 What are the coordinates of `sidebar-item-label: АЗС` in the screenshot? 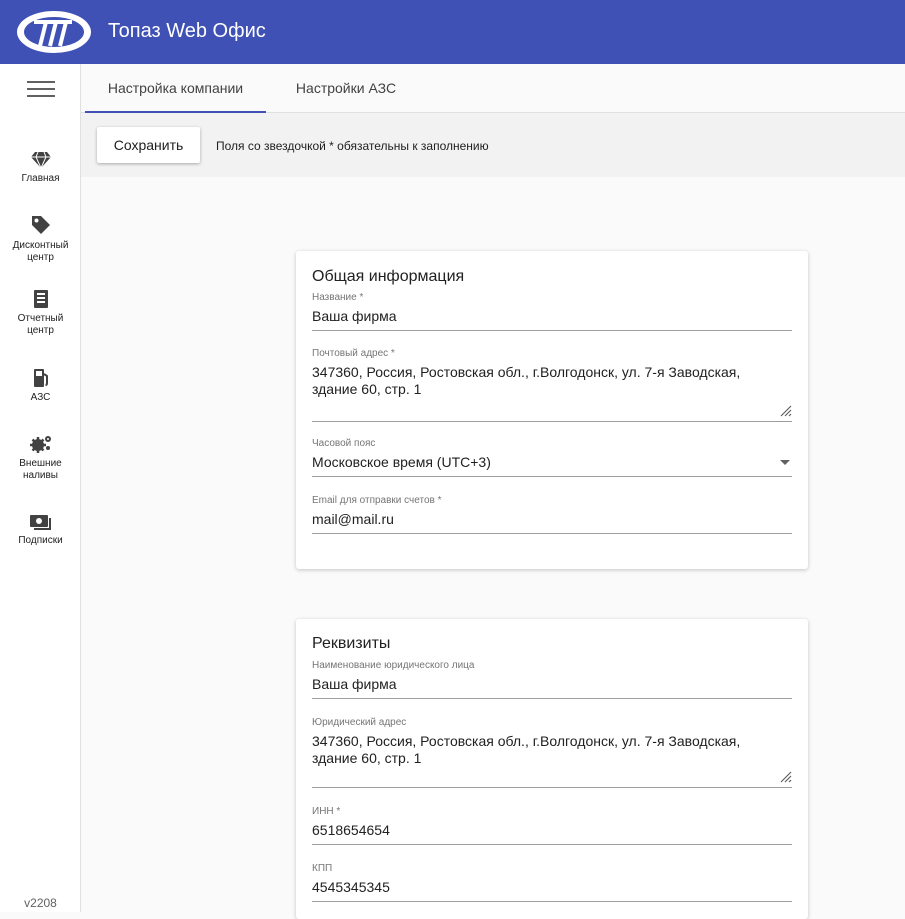 It's located at (40, 397).